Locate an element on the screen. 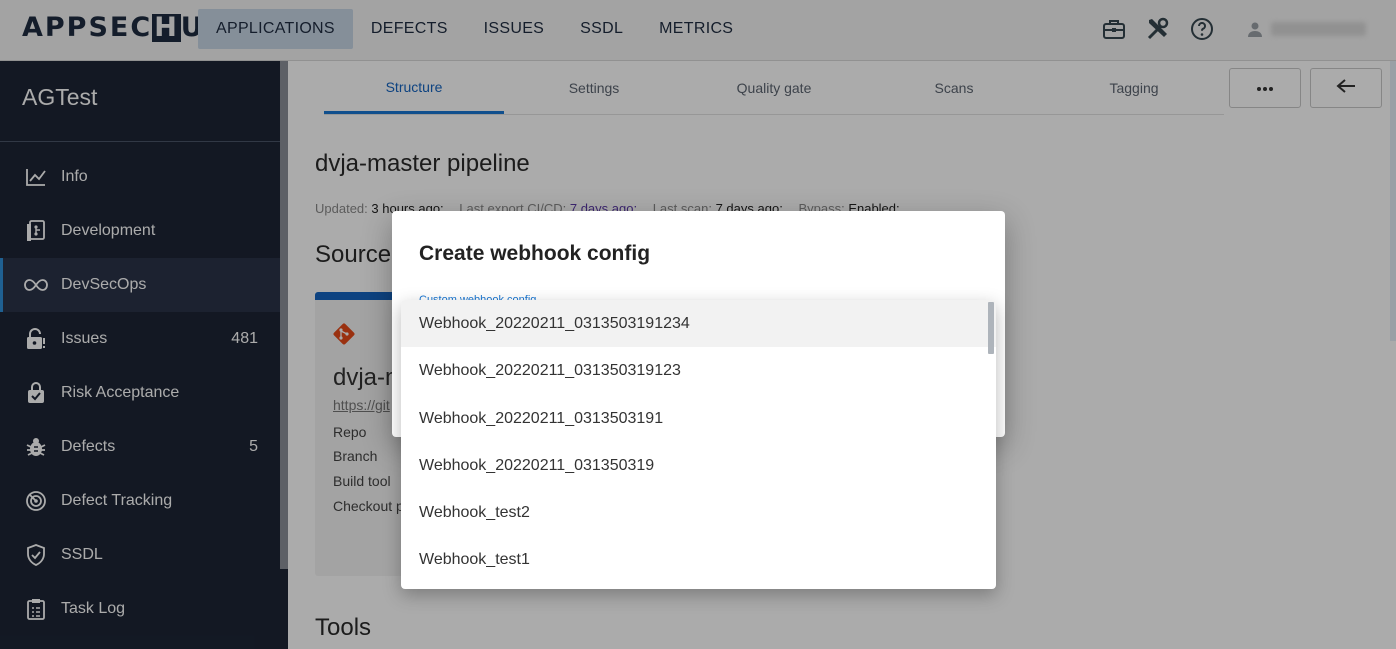 The width and height of the screenshot is (1396, 649). dropdown-option: Webhook_20220211_031350319 is located at coordinates (698, 465).